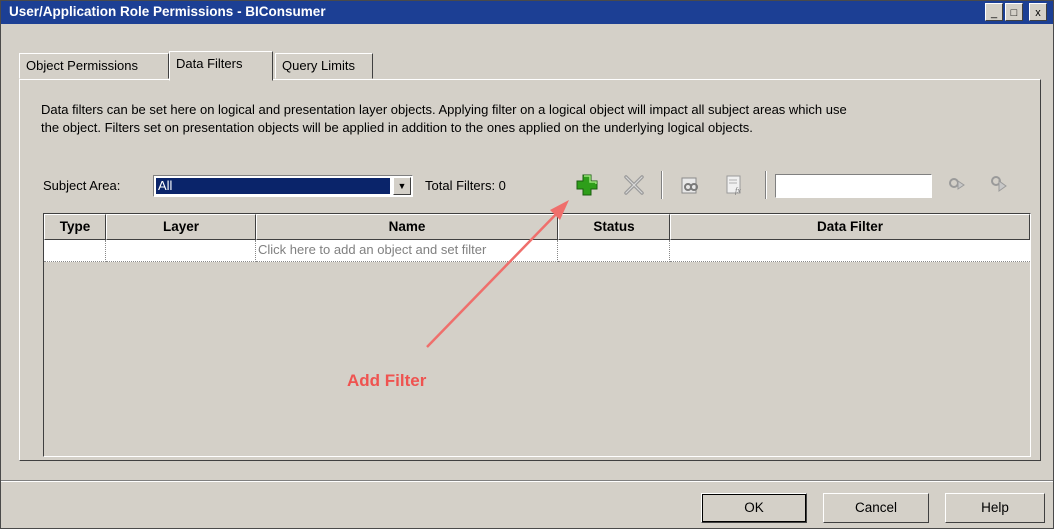  Describe the element at coordinates (995, 508) in the screenshot. I see `help-button: Help` at that location.